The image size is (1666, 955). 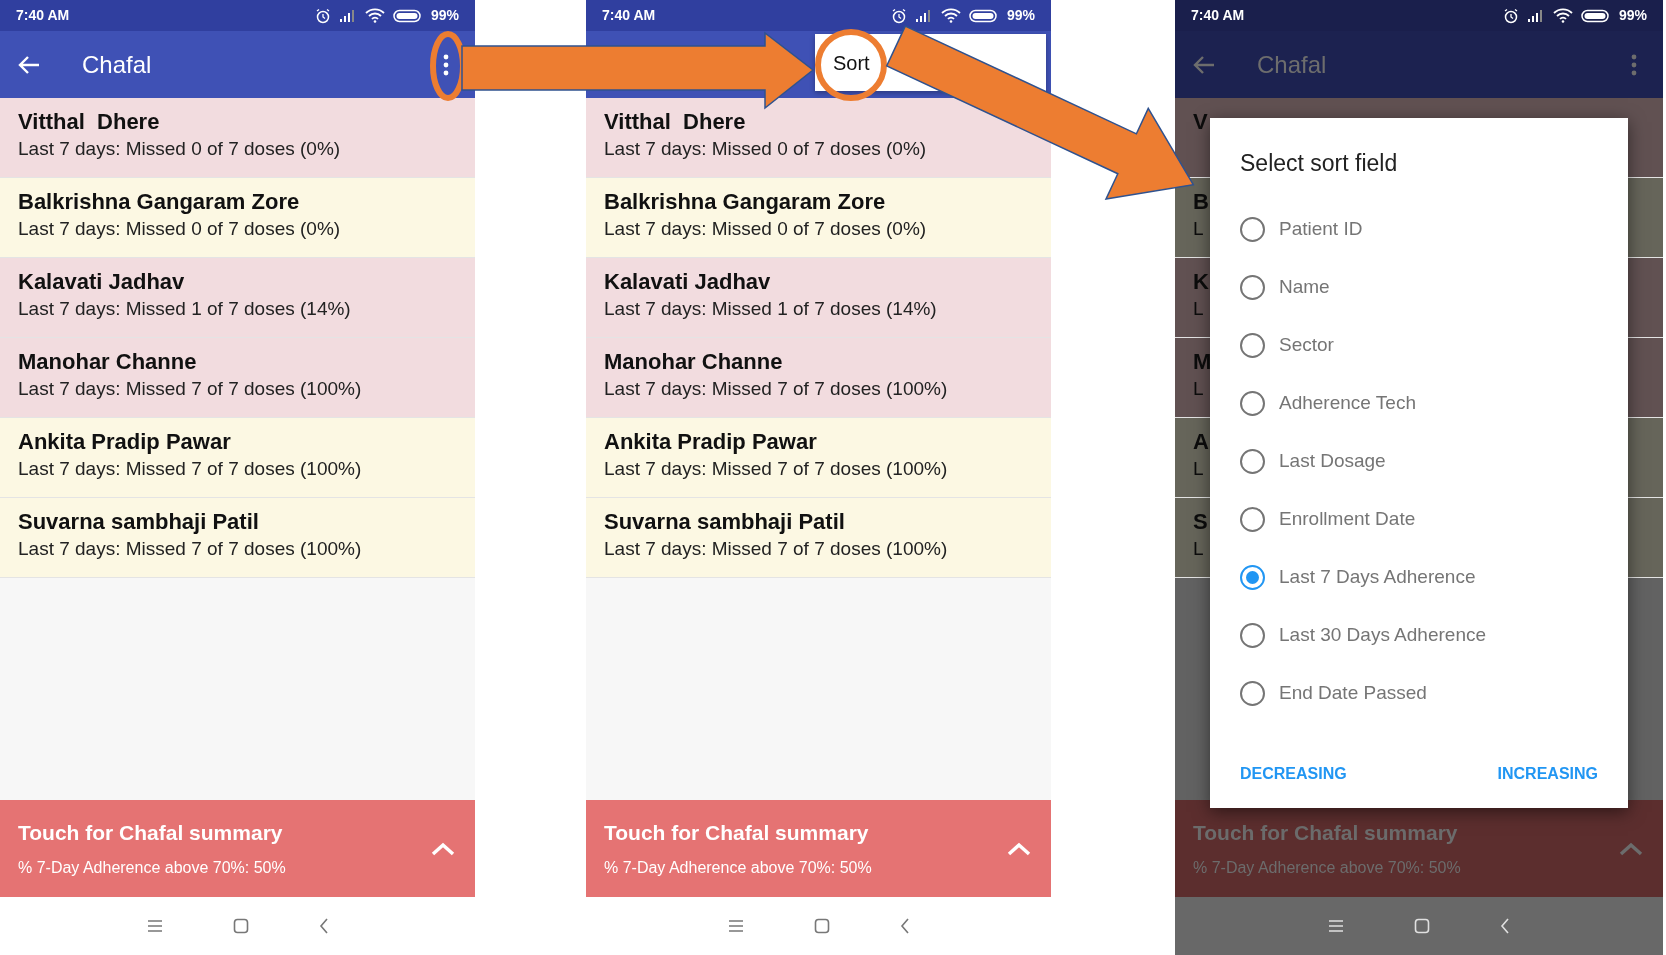 I want to click on adherence-text: Last 7 days: Missed 1 of 7 doses (14%), so click(x=770, y=309).